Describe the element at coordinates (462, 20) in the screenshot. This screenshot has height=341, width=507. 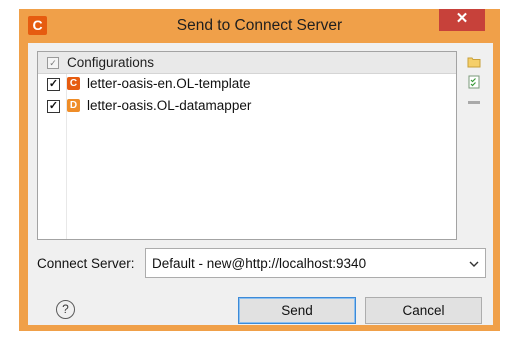
I see `close-button: ✕` at that location.